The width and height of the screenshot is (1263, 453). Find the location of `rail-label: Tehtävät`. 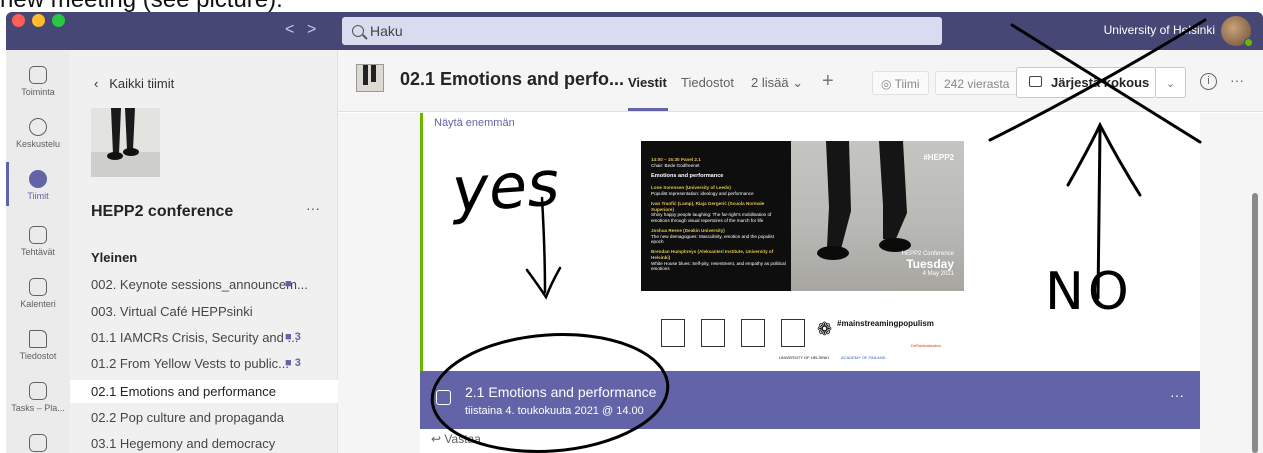

rail-label: Tehtävät is located at coordinates (38, 252).